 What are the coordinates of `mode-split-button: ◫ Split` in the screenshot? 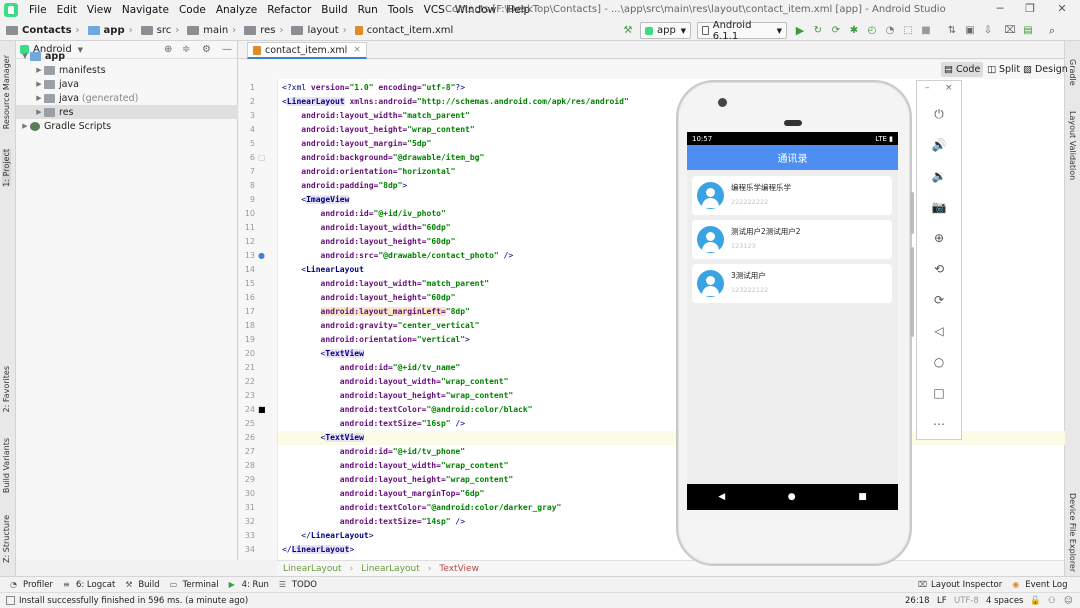 It's located at (1003, 69).